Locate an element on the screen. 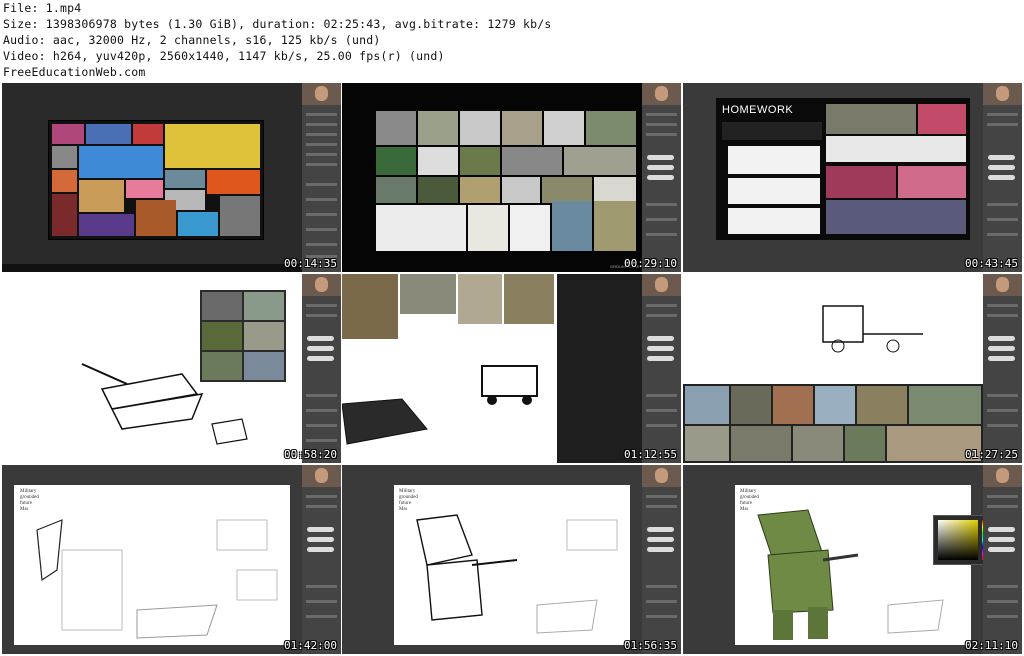 Image resolution: width=1024 pixels, height=656 pixels. thumbnail-9: Military grounded future Mss 02:11:10 is located at coordinates (852, 559).